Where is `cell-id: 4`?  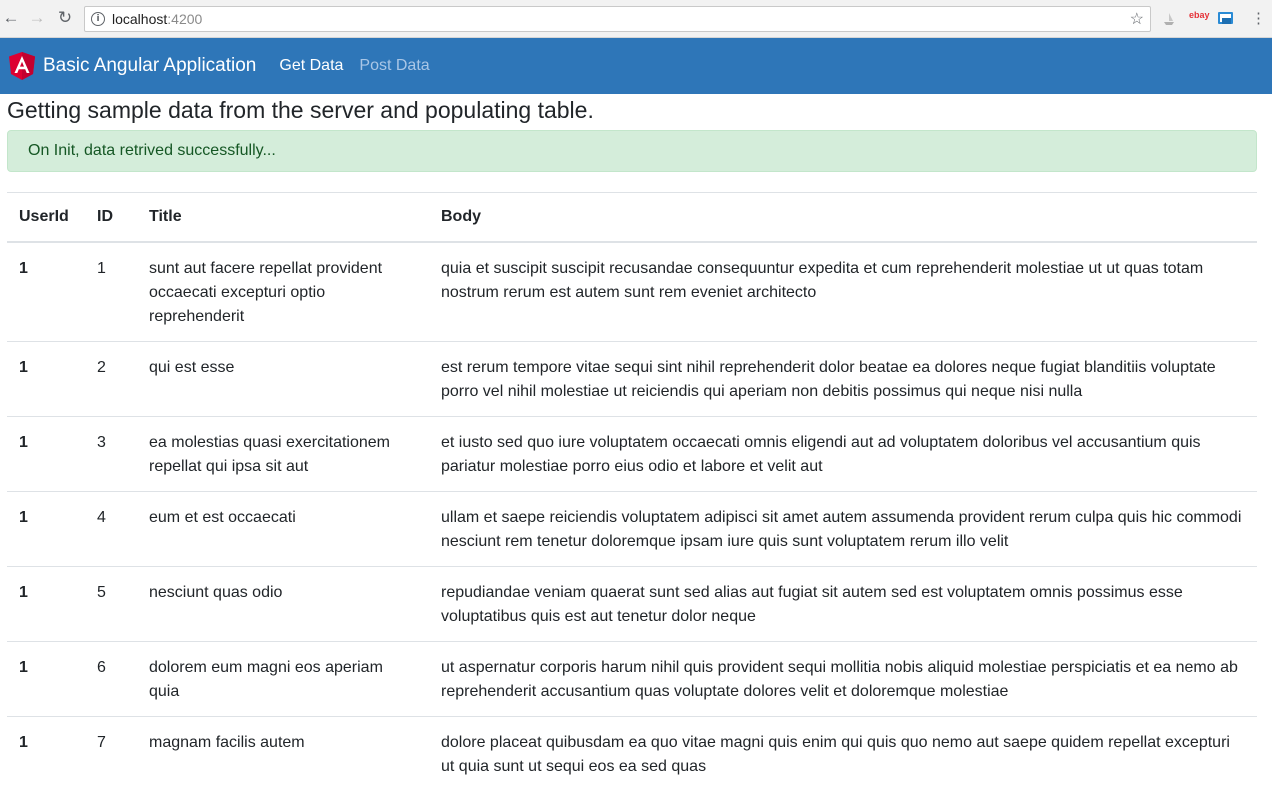
cell-id: 4 is located at coordinates (111, 529).